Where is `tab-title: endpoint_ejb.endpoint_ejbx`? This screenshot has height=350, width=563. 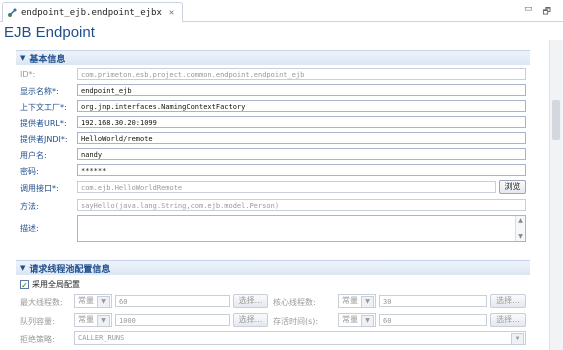
tab-title: endpoint_ejb.endpoint_ejbx is located at coordinates (91, 12).